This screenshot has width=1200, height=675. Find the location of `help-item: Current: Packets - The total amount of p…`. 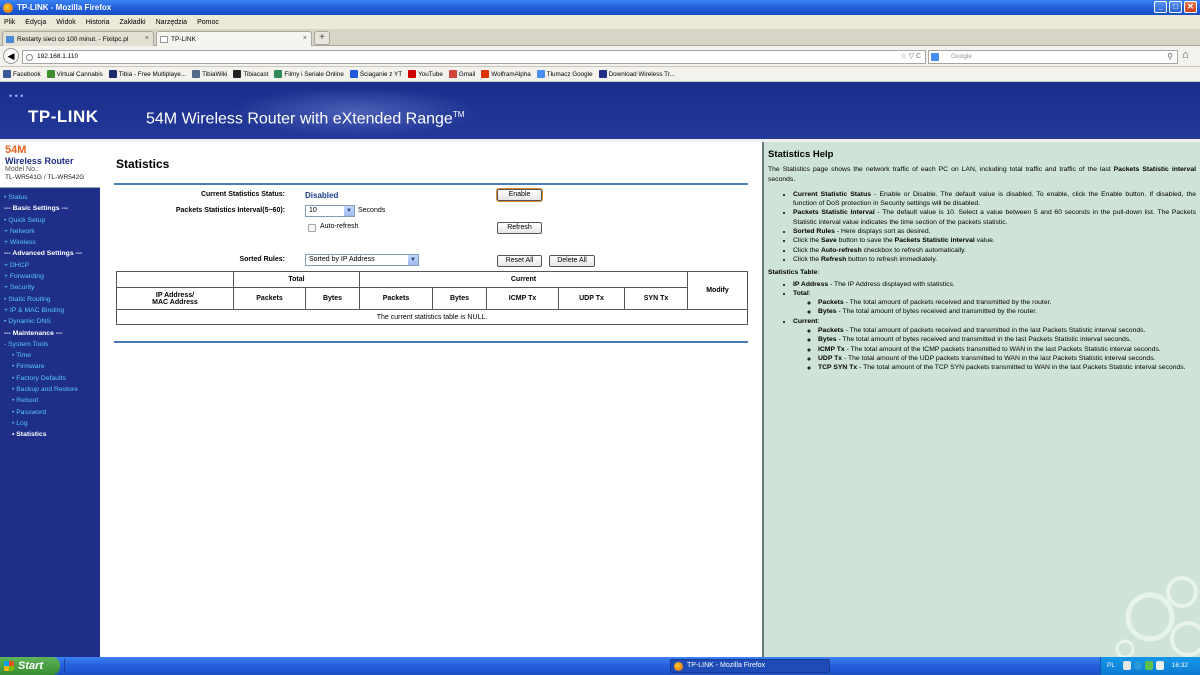

help-item: Current: Packets - The total amount of p… is located at coordinates (994, 345).